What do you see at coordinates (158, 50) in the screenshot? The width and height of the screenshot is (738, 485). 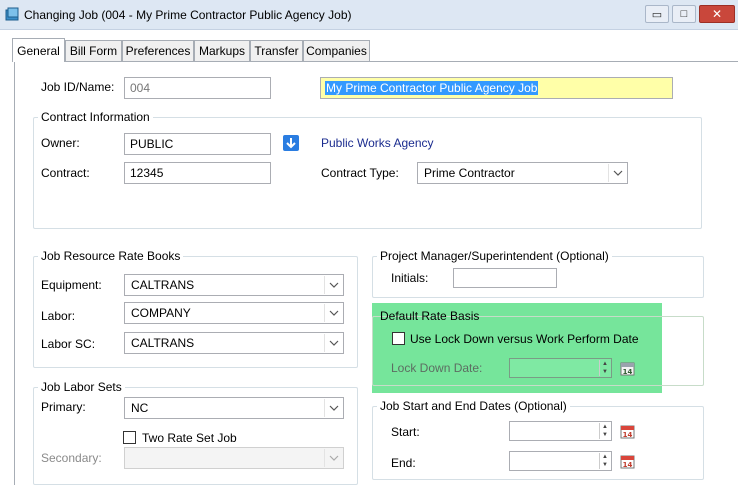 I see `tab-preferences: Preferences` at bounding box center [158, 50].